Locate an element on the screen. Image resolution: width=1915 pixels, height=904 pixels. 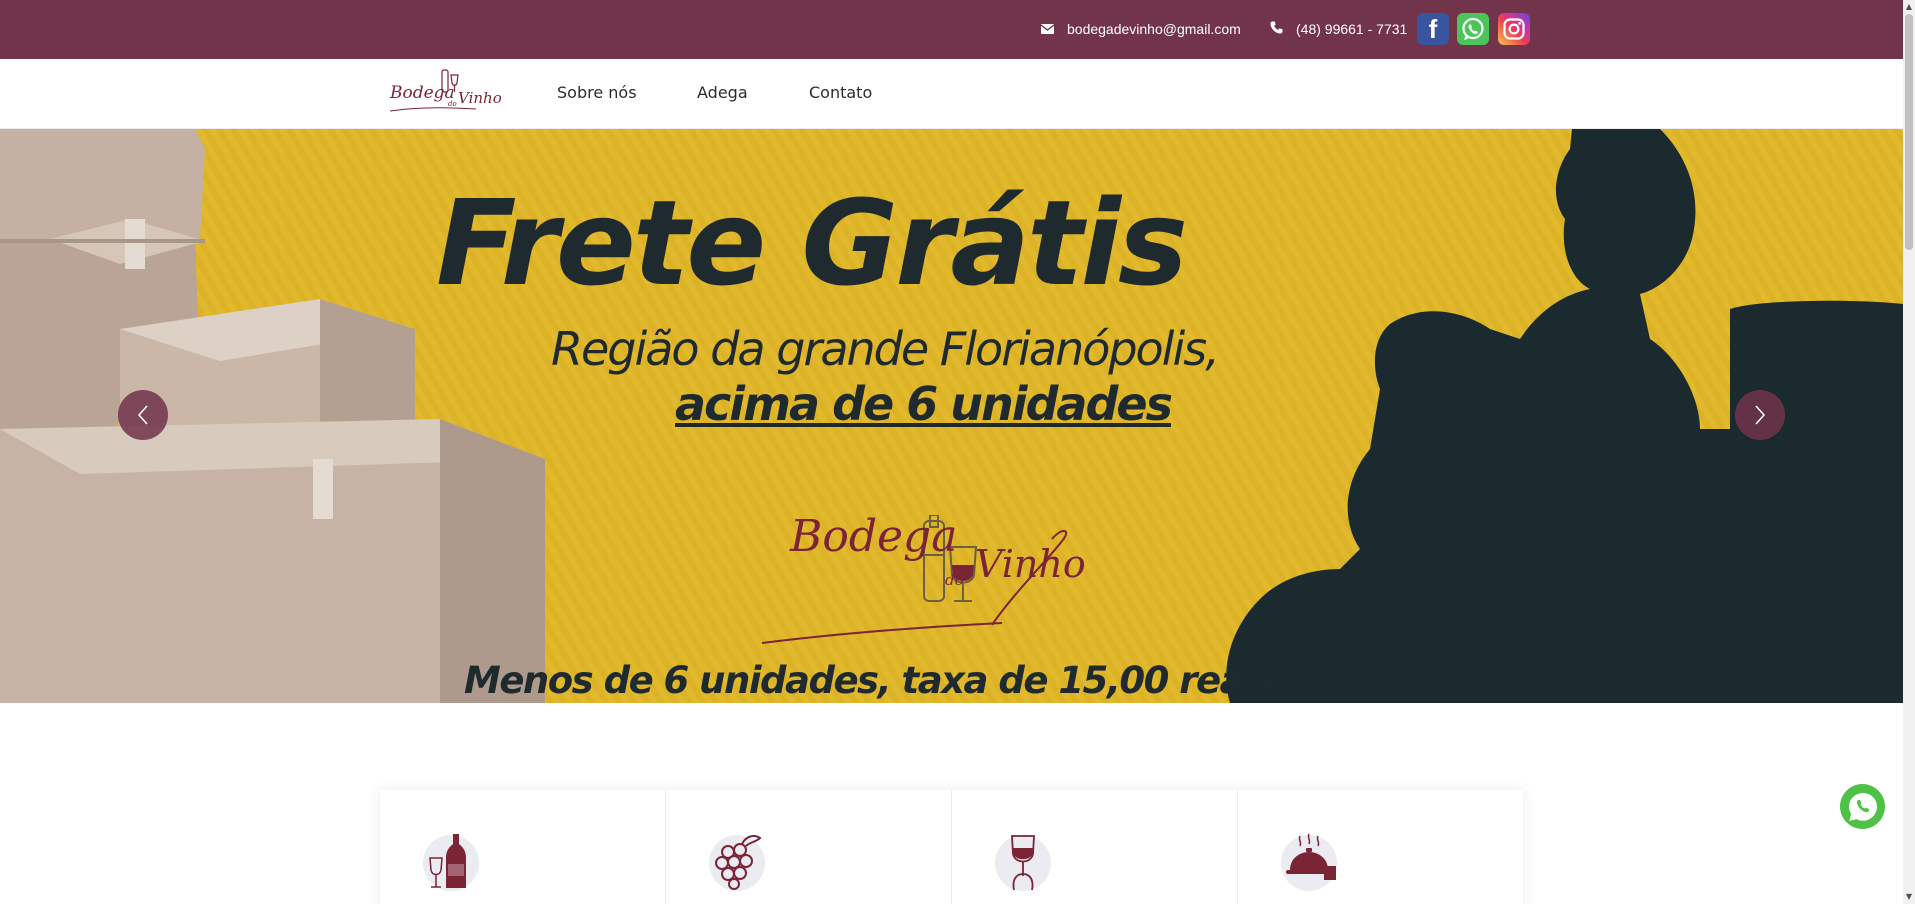
navbar: Bodega do Vinho Sobre nós Adega Contato is located at coordinates (951, 94).